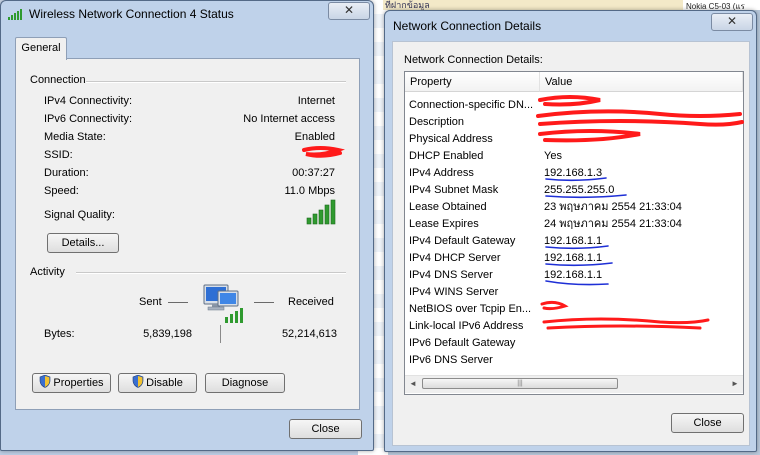 The image size is (760, 455). I want to click on ipv4-connectivity-value: Internet, so click(316, 101).